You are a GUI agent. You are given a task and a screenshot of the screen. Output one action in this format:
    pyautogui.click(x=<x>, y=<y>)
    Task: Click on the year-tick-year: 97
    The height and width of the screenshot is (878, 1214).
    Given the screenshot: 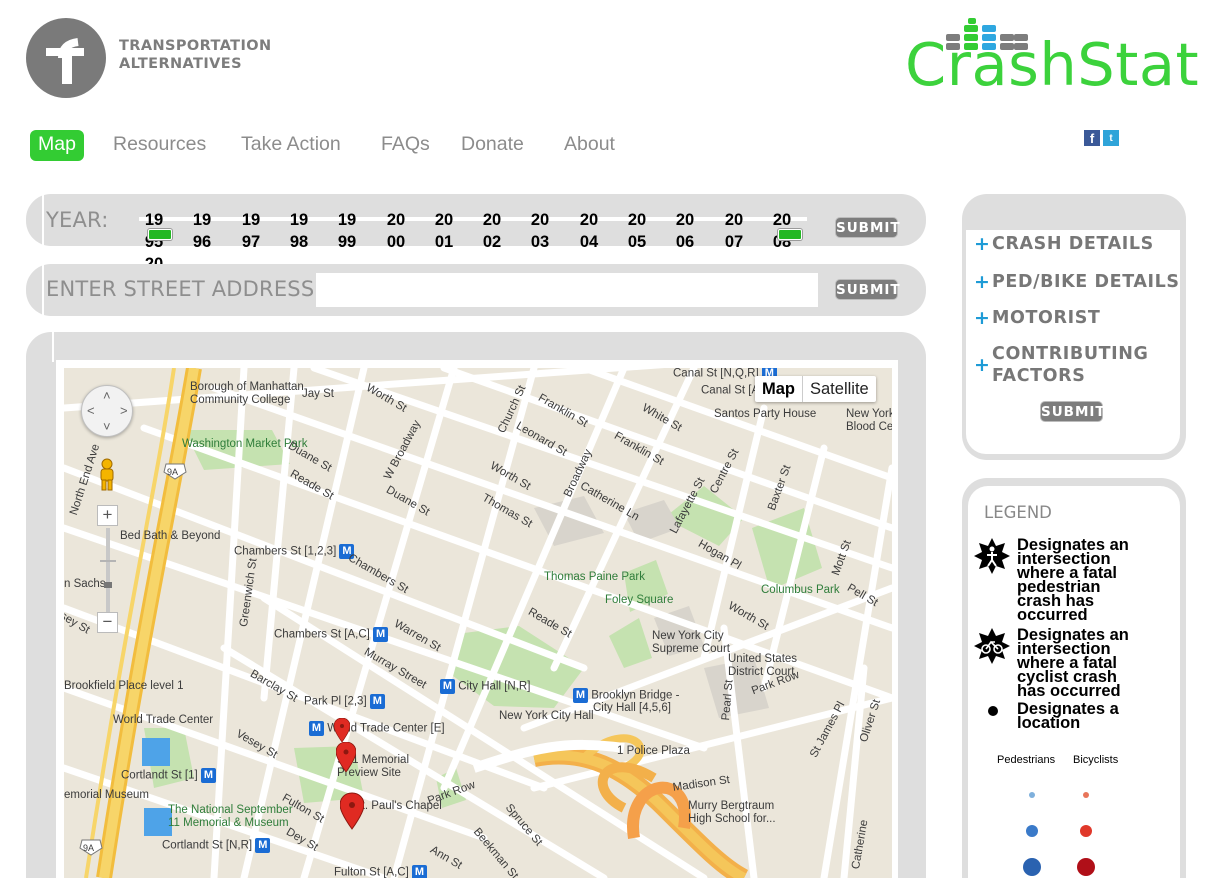 What is the action you would take?
    pyautogui.click(x=251, y=242)
    